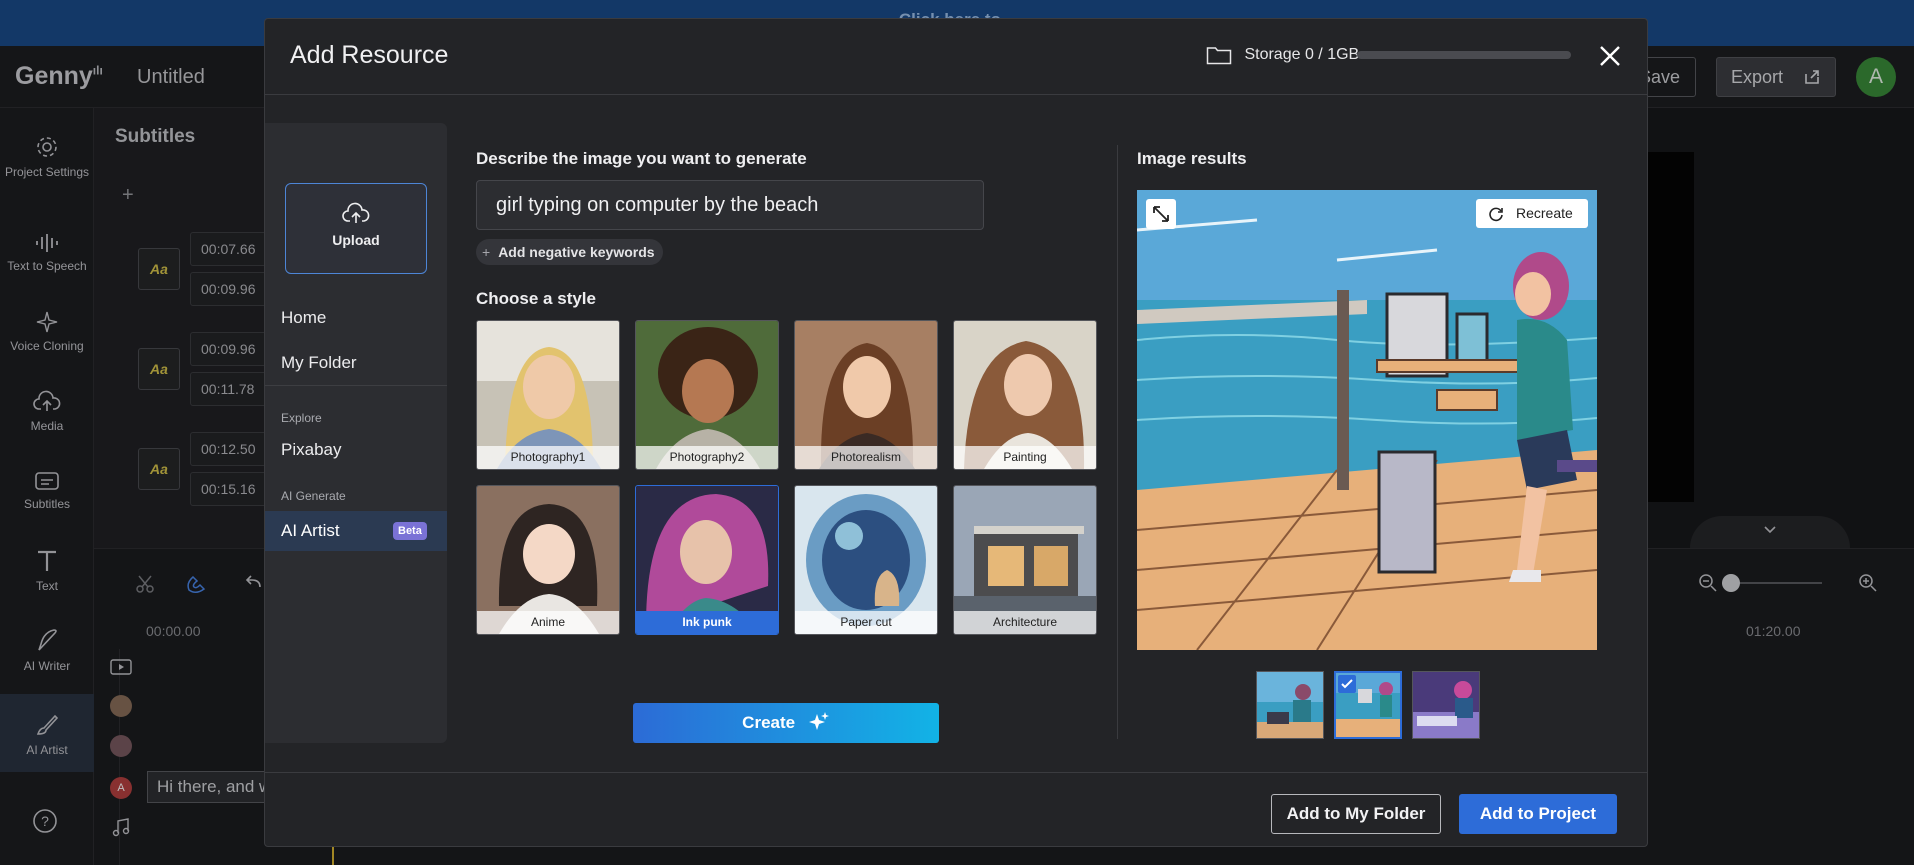 The image size is (1914, 865). Describe the element at coordinates (1025, 560) in the screenshot. I see `style-card-architecture: Architecture` at that location.